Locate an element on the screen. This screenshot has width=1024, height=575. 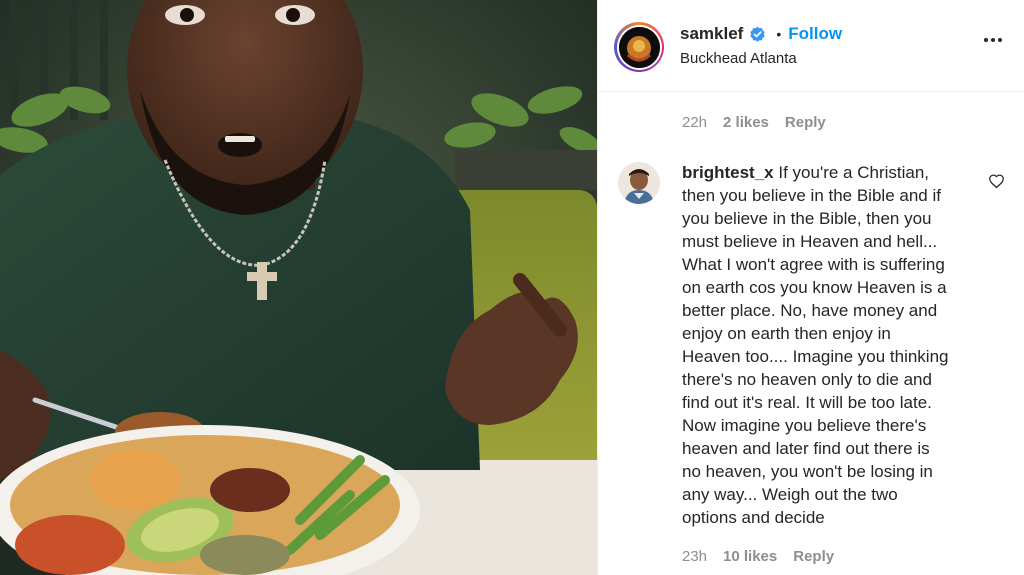
comment-time: 22h is located at coordinates (694, 122).